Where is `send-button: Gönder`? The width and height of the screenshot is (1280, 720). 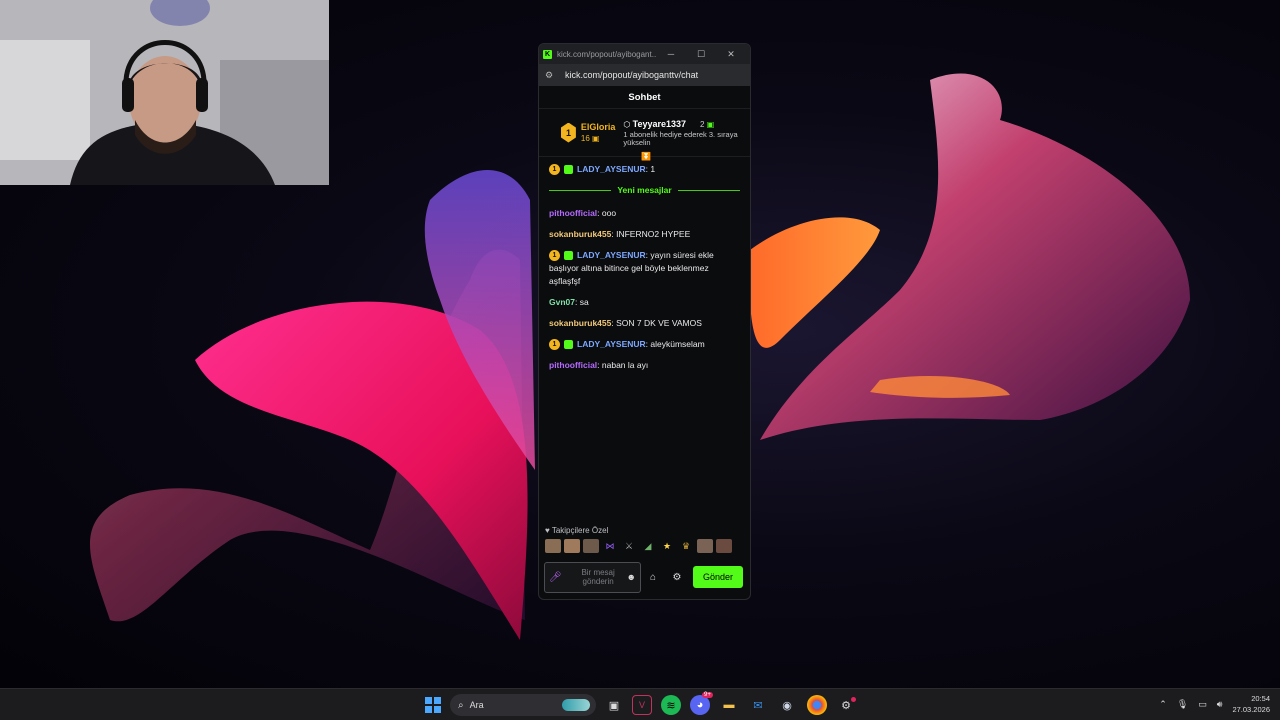
send-button: Gönder is located at coordinates (718, 577).